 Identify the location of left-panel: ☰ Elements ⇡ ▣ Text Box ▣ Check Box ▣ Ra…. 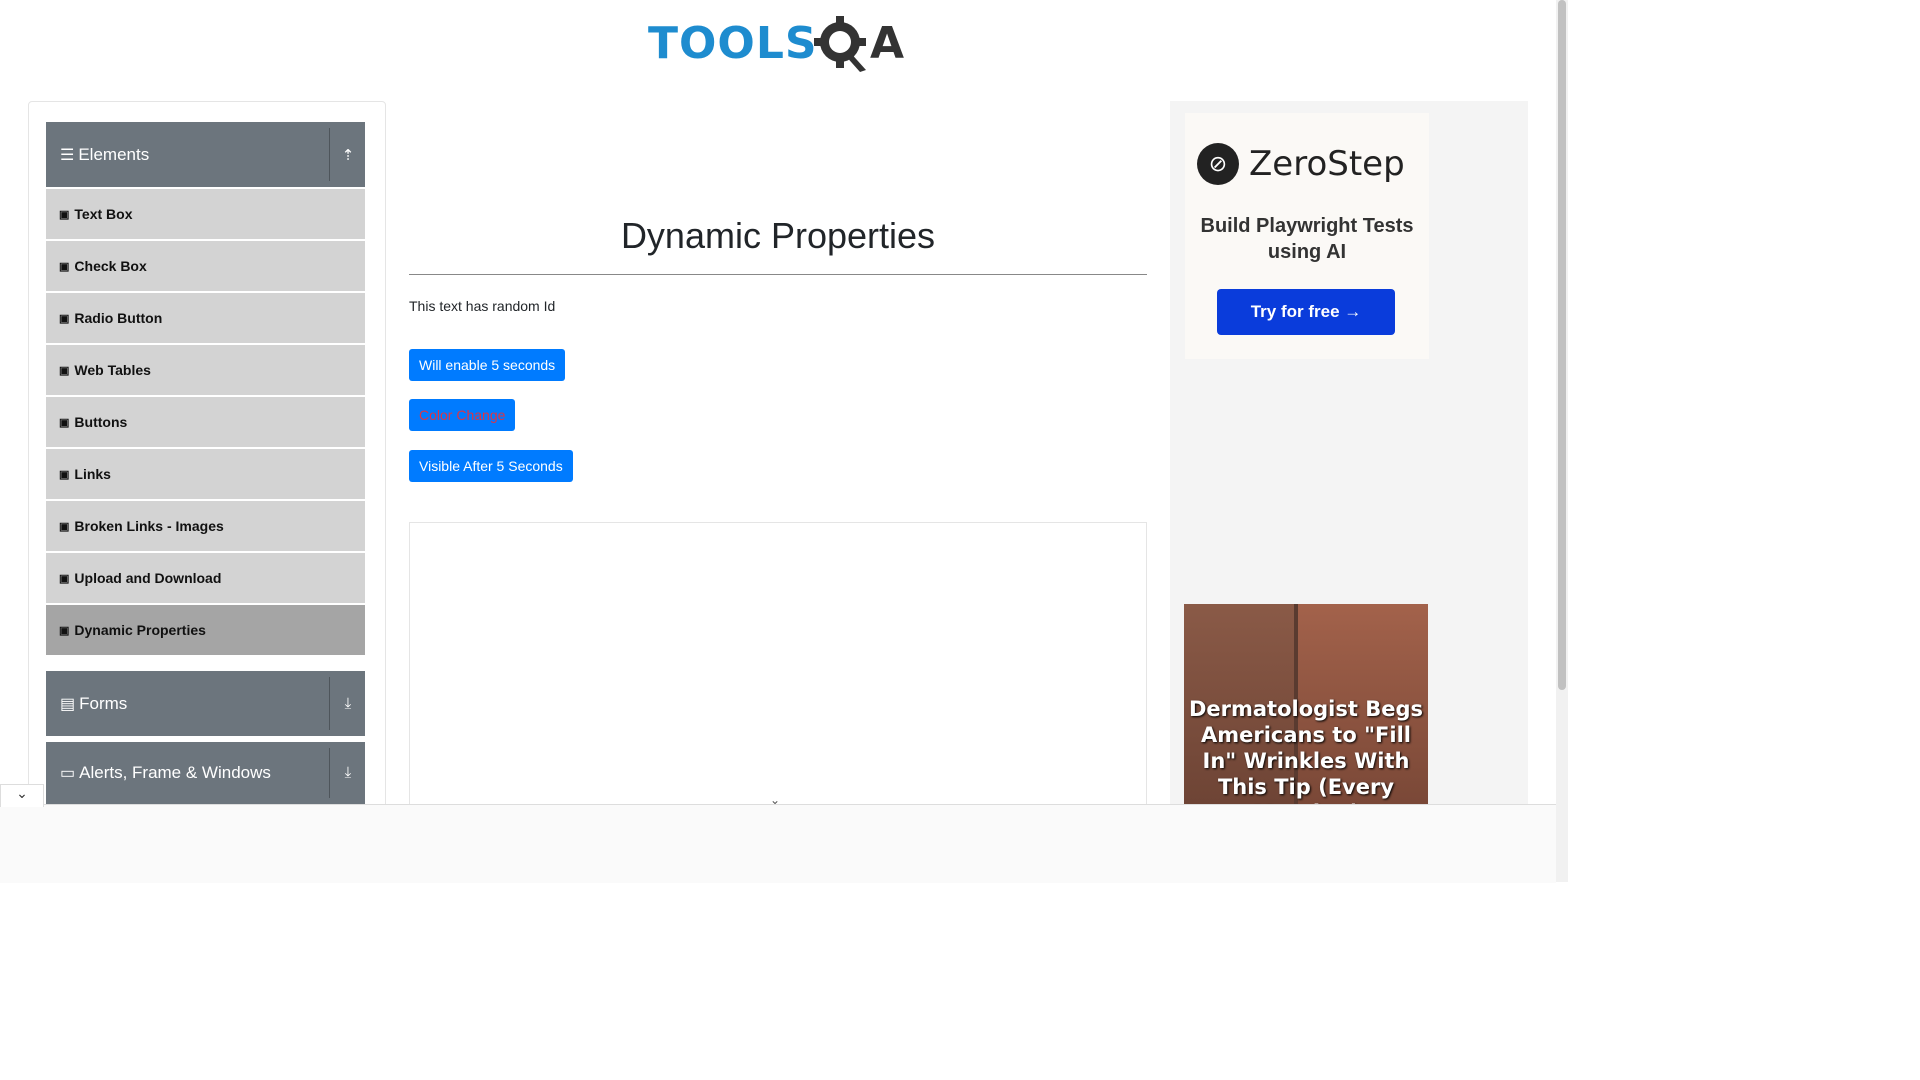
(207, 462).